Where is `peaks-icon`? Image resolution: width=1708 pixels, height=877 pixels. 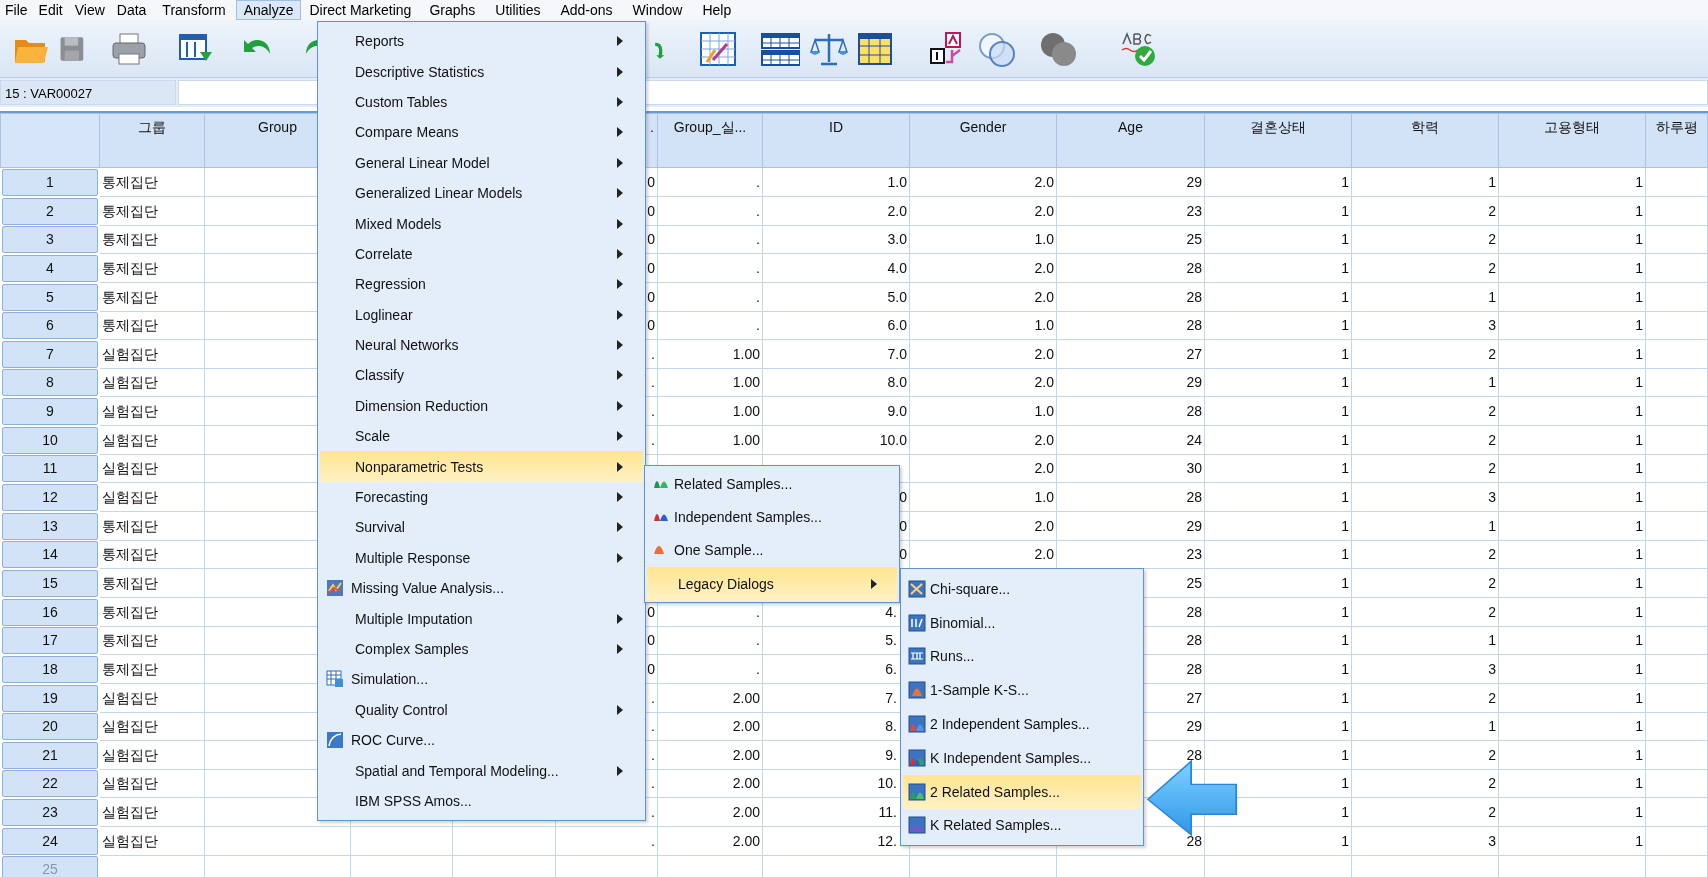
peaks-icon is located at coordinates (661, 483).